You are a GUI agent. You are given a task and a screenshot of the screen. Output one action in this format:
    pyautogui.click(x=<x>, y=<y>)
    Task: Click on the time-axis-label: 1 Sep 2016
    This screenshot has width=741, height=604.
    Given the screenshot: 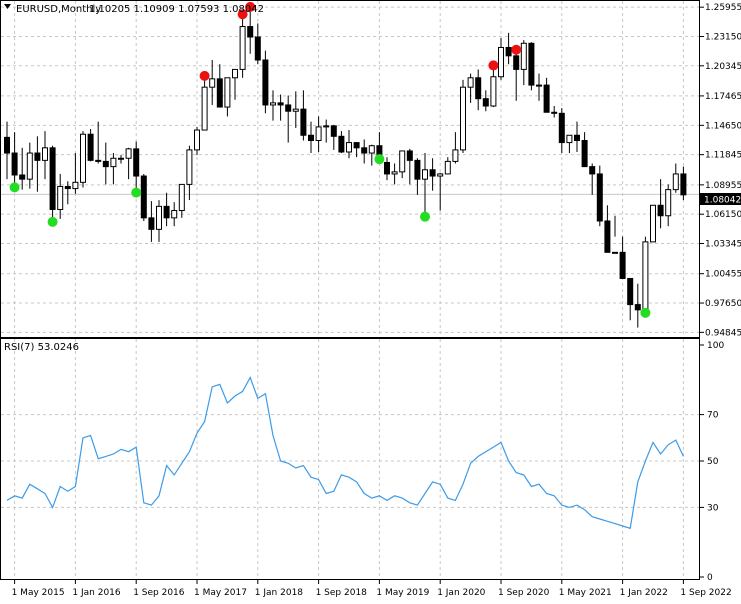 What is the action you would take?
    pyautogui.click(x=159, y=593)
    